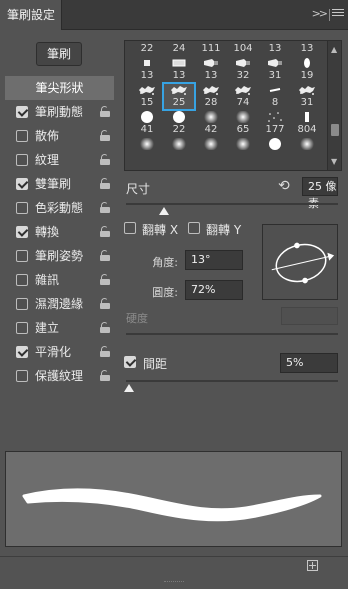 The image size is (348, 589). I want to click on new-brush-icon, so click(312, 565).